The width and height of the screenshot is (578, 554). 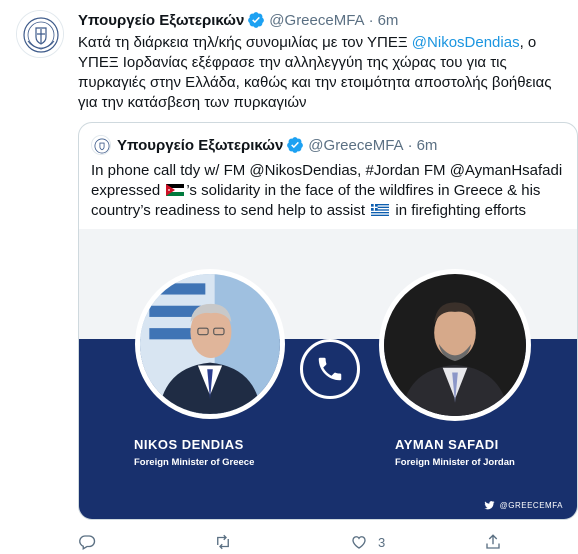 What do you see at coordinates (466, 42) in the screenshot?
I see `mention-link: @NikosDendias` at bounding box center [466, 42].